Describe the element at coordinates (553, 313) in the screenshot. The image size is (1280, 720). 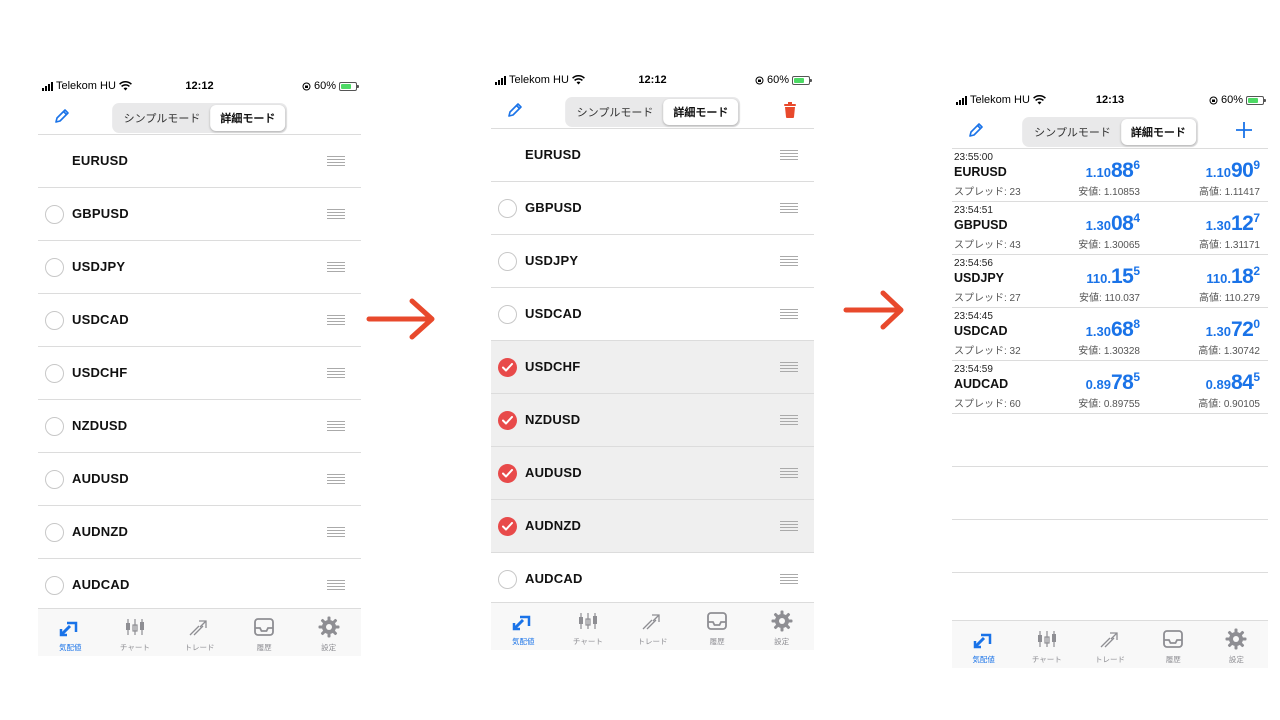
I see `symbol-name: USDCAD` at that location.